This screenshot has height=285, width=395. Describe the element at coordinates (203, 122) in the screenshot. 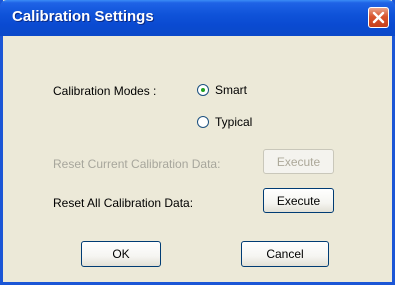

I see `radio-typical-circle` at that location.